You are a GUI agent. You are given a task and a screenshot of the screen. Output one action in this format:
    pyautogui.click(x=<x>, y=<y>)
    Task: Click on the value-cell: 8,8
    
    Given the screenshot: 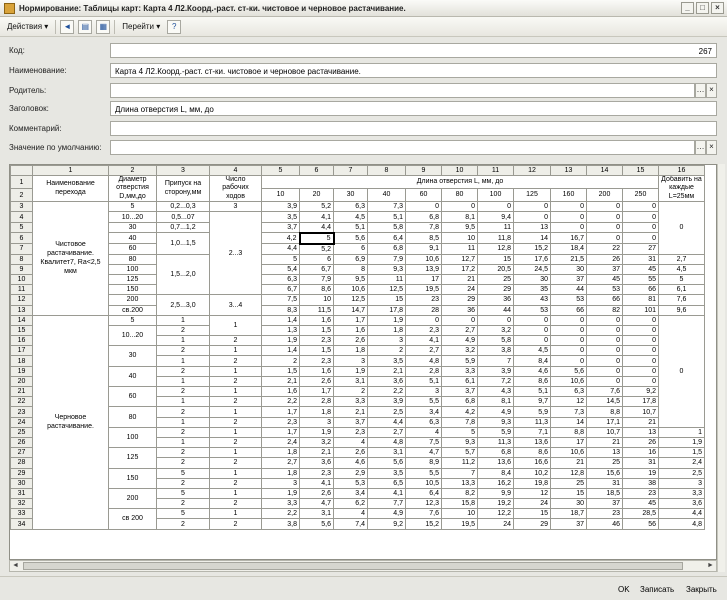 What is the action you would take?
    pyautogui.click(x=604, y=412)
    